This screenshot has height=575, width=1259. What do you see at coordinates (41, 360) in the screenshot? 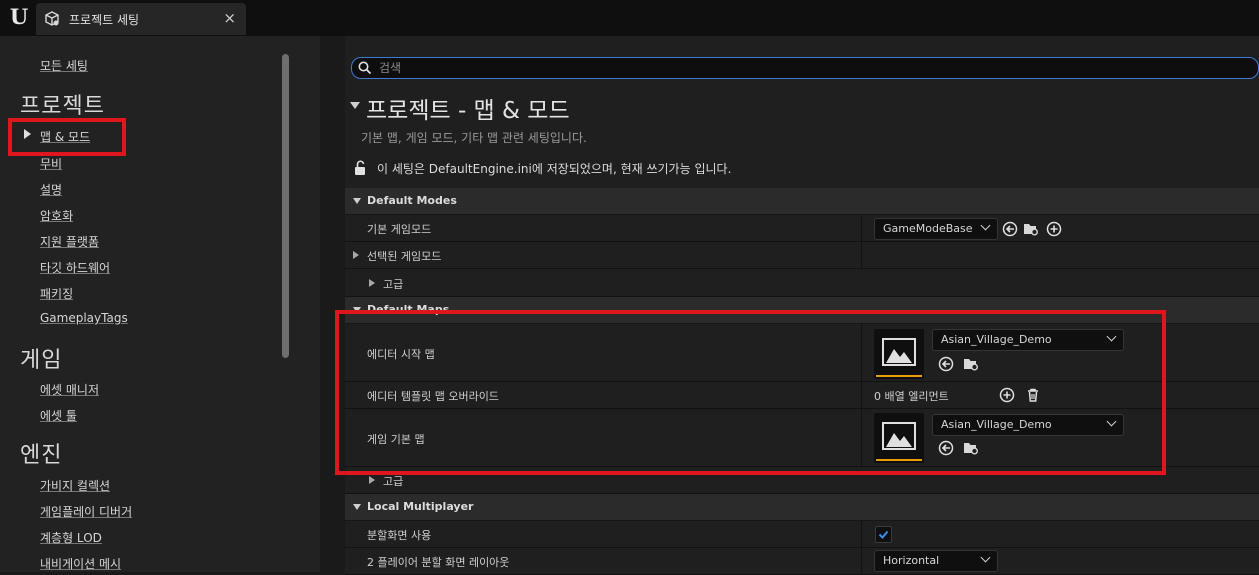
I see `sidebar-category-game: 게임` at bounding box center [41, 360].